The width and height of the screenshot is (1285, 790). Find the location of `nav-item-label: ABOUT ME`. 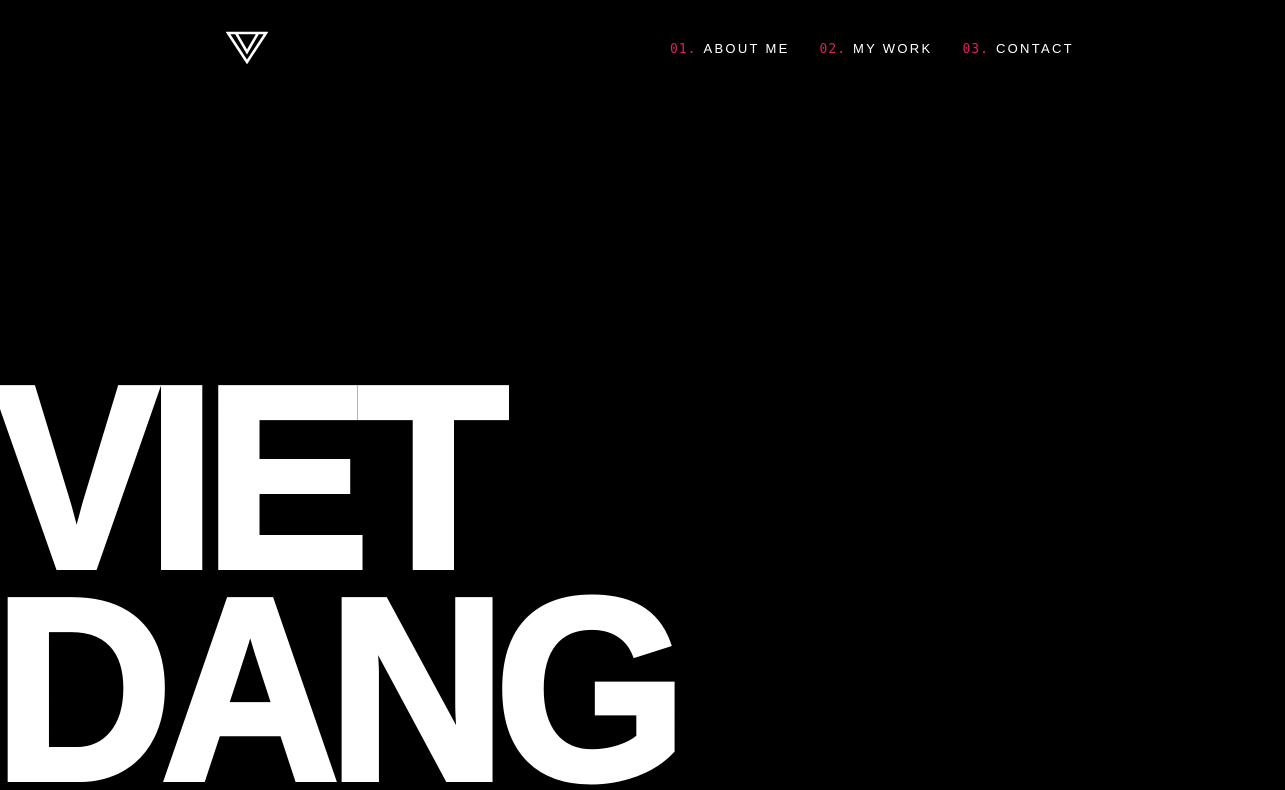

nav-item-label: ABOUT ME is located at coordinates (746, 48).